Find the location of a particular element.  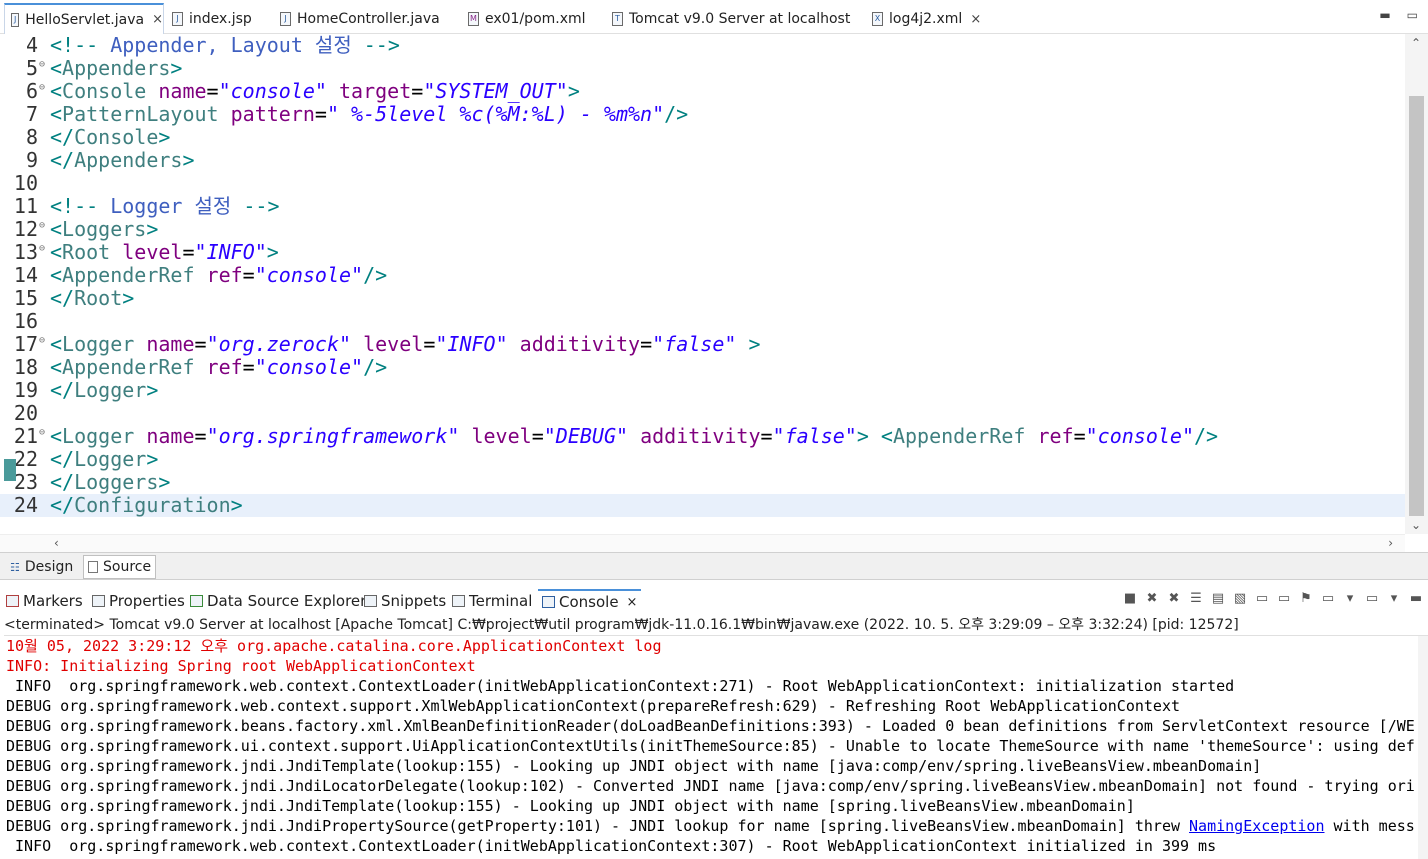

code-line: 11 <!-- Logger 설정 --> is located at coordinates (702, 206).